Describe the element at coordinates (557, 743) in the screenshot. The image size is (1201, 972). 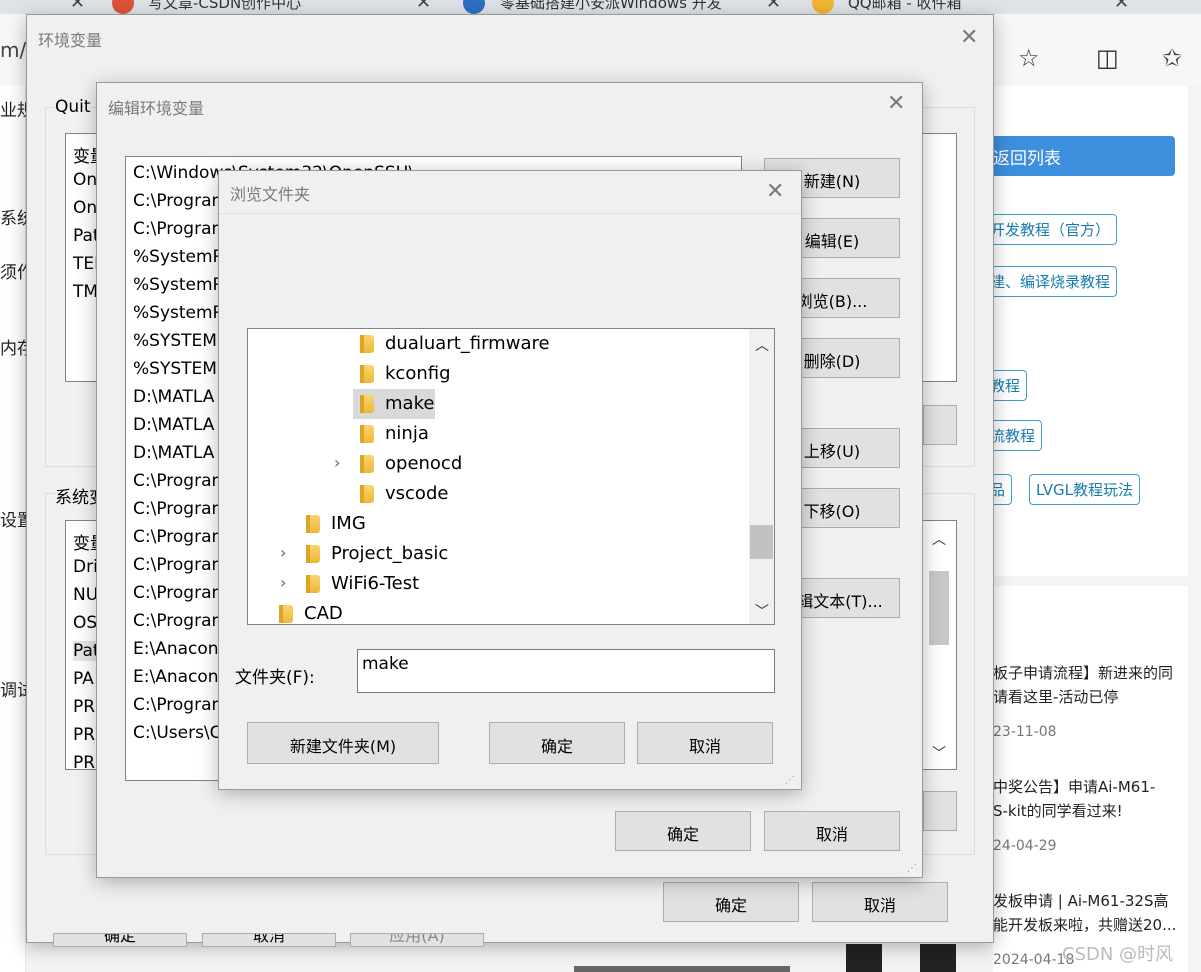
I see `browse-ok-button: 确定` at that location.